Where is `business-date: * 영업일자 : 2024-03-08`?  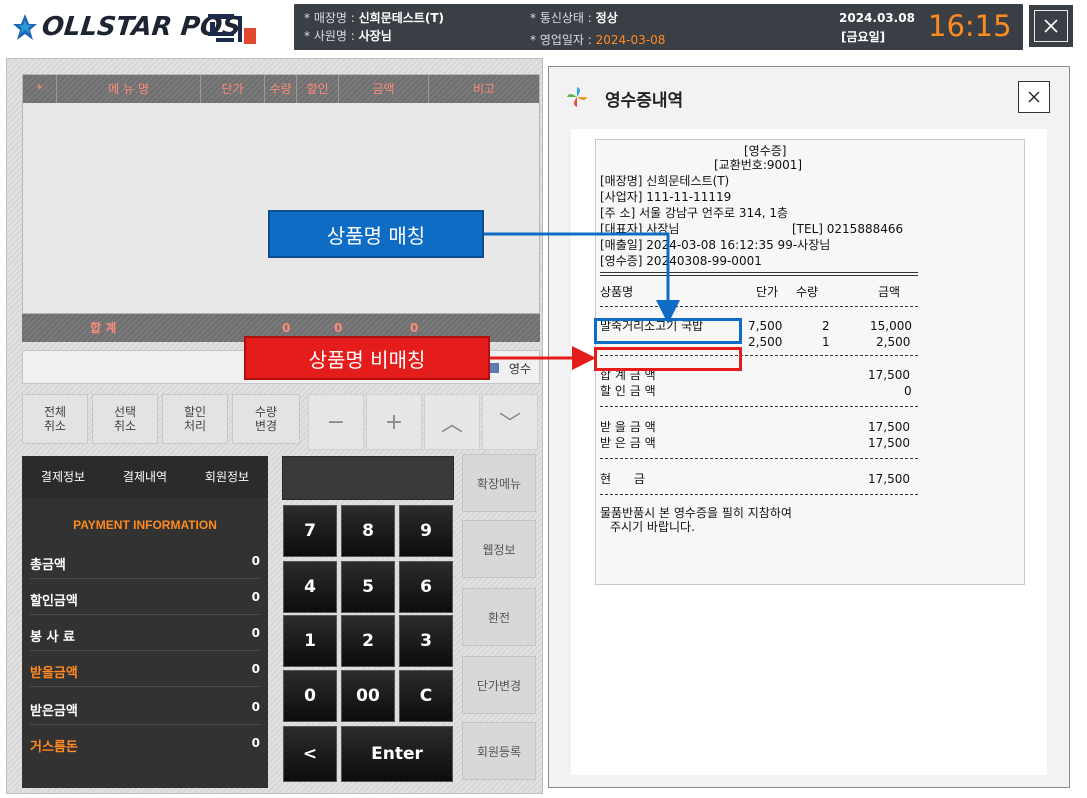 business-date: * 영업일자 : 2024-03-08 is located at coordinates (598, 40).